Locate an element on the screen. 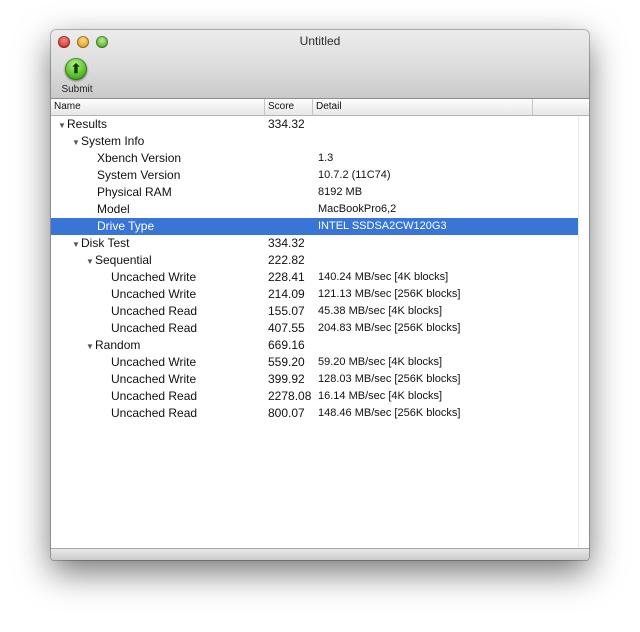  row-detail: 8192 MB is located at coordinates (340, 192).